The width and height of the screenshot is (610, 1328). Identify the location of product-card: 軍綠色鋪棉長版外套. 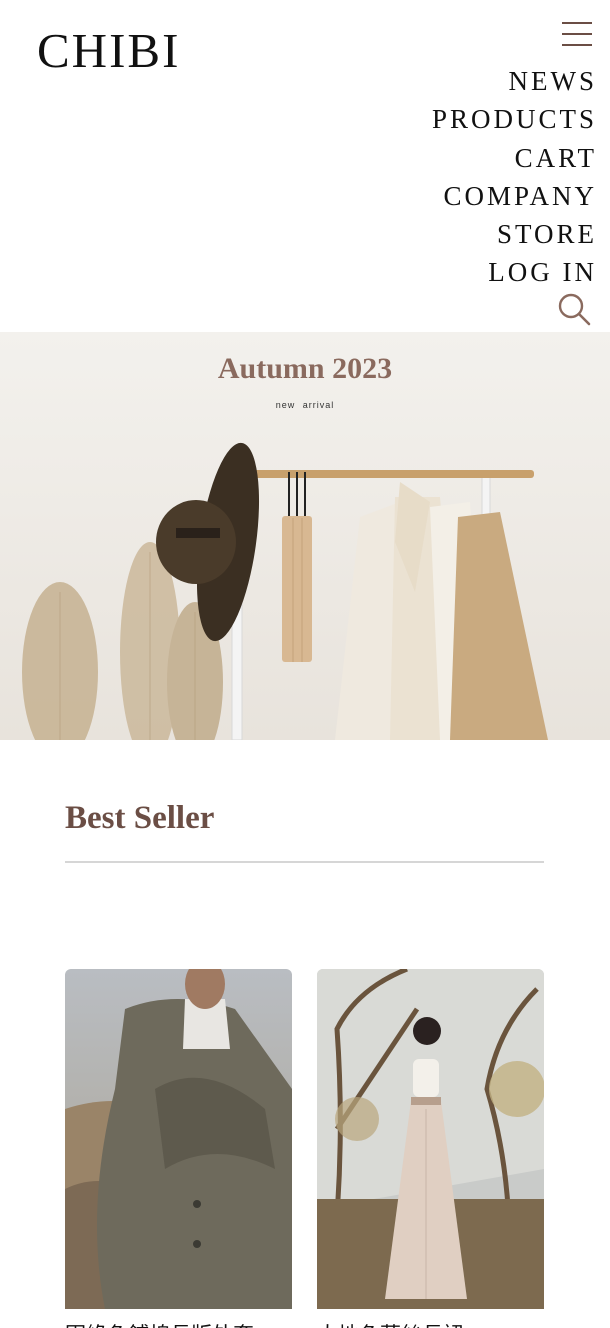
(178, 1148).